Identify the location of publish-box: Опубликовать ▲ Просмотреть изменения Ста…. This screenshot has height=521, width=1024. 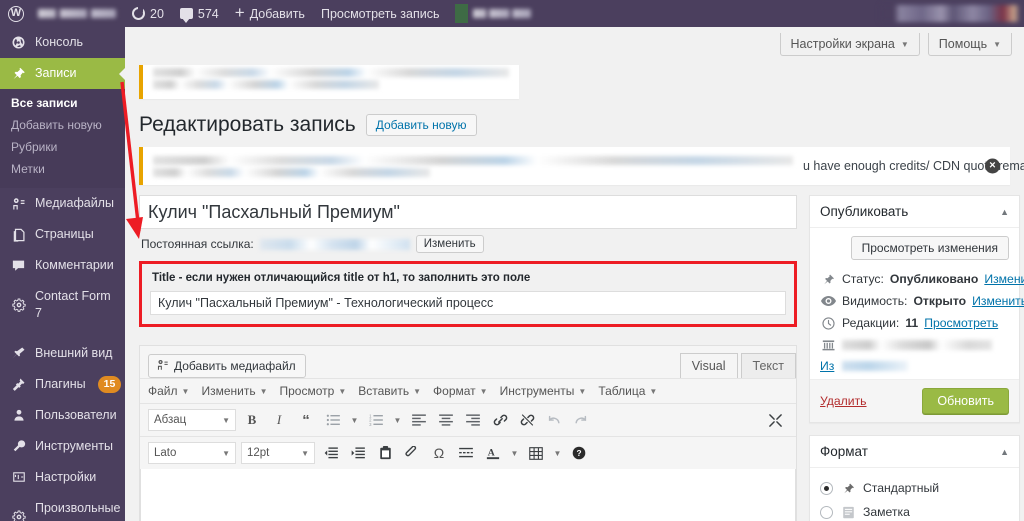
(916, 309).